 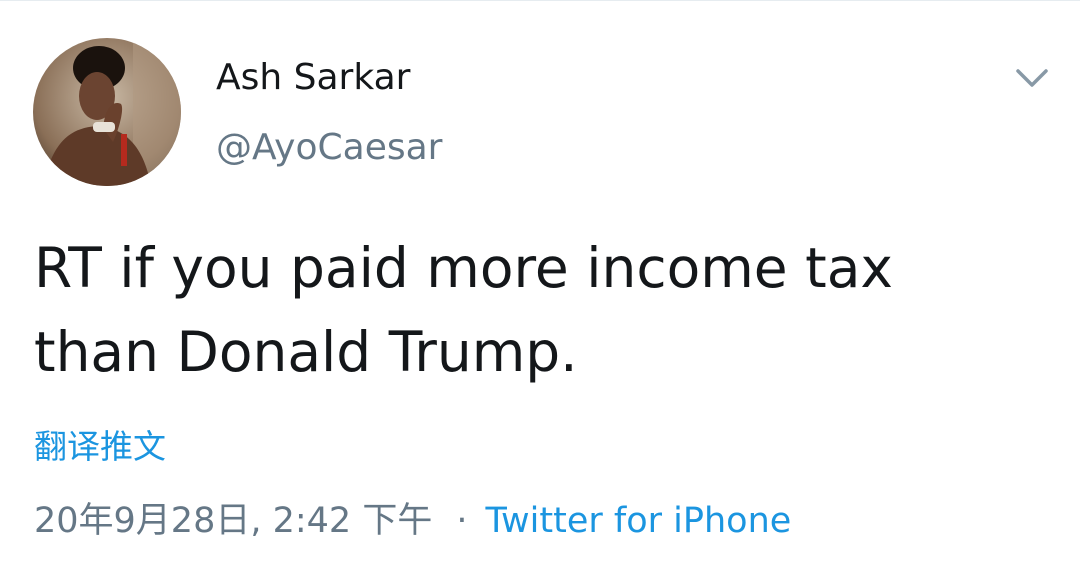 I want to click on tweet-source-link: Twitter for iPhone, so click(x=638, y=521).